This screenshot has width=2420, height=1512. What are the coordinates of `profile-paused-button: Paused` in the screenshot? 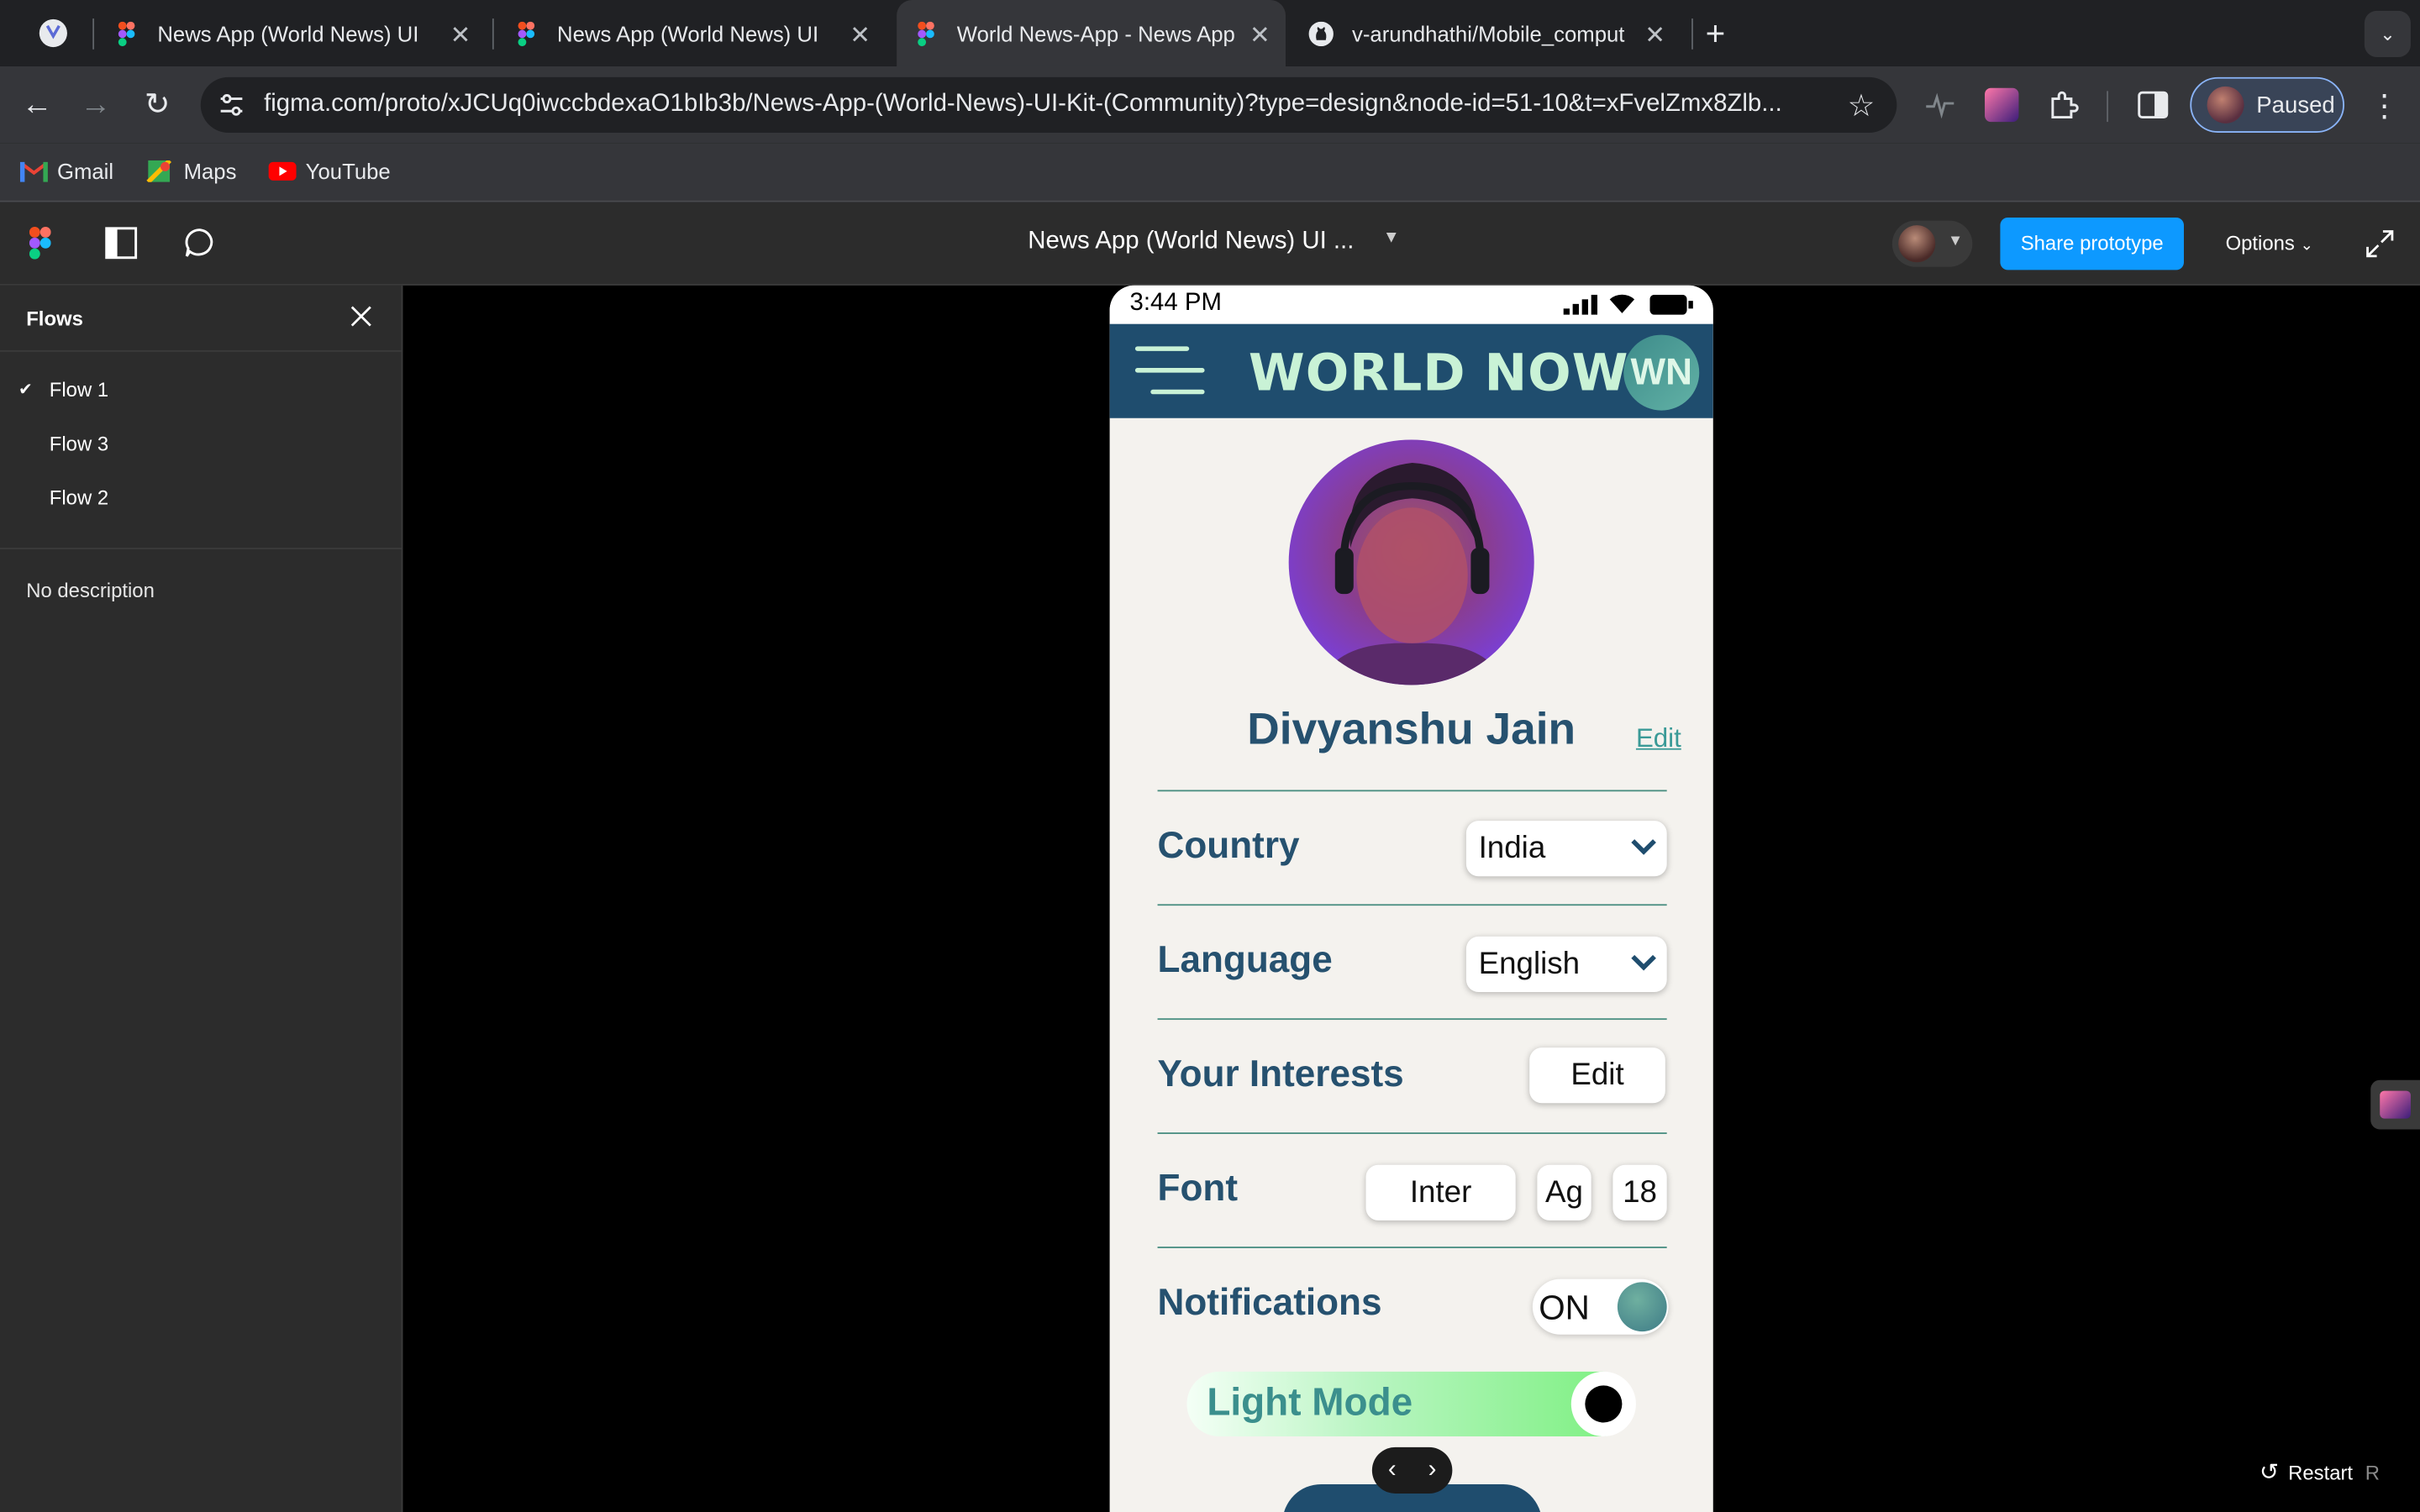 It's located at (2268, 104).